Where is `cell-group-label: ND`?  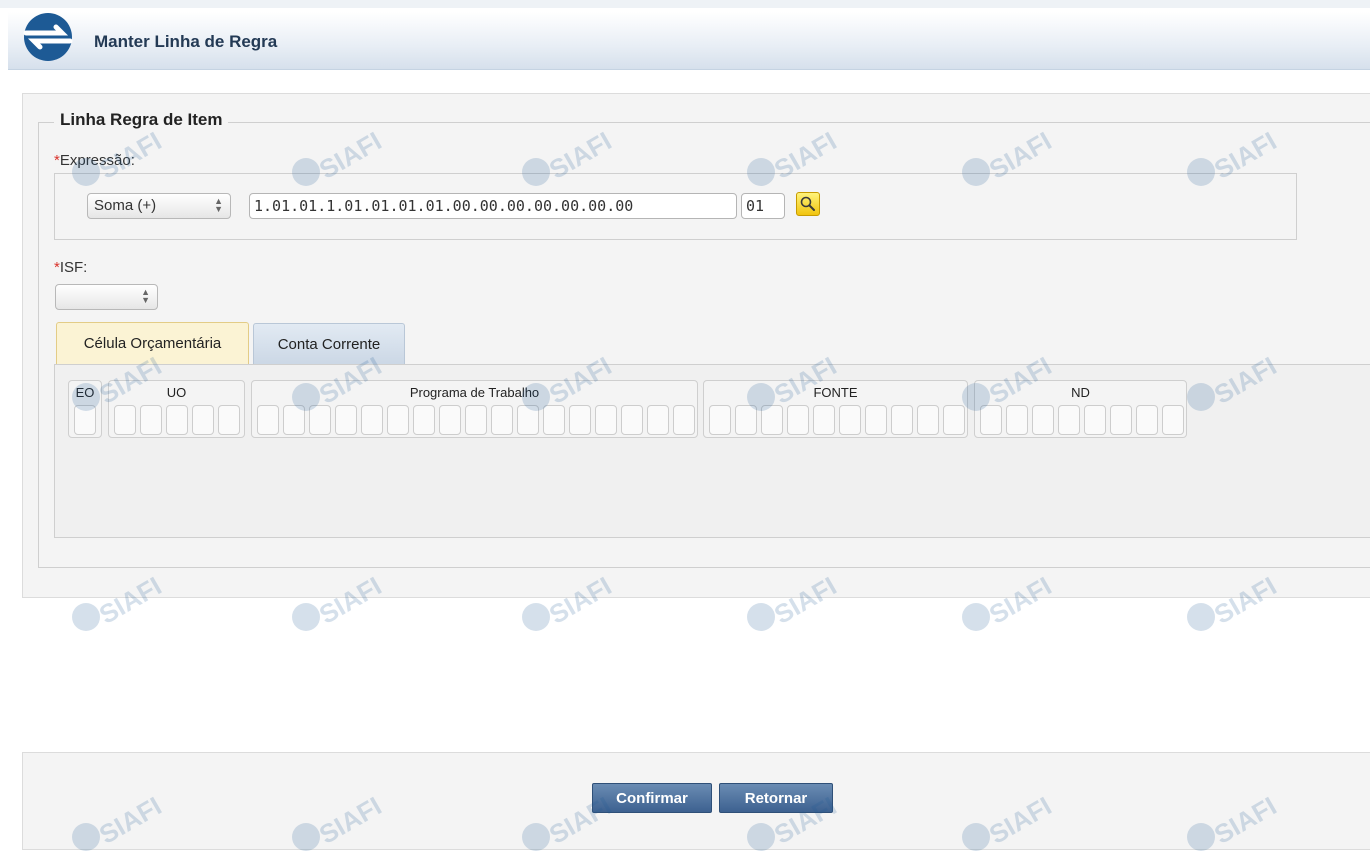
cell-group-label: ND is located at coordinates (1080, 392).